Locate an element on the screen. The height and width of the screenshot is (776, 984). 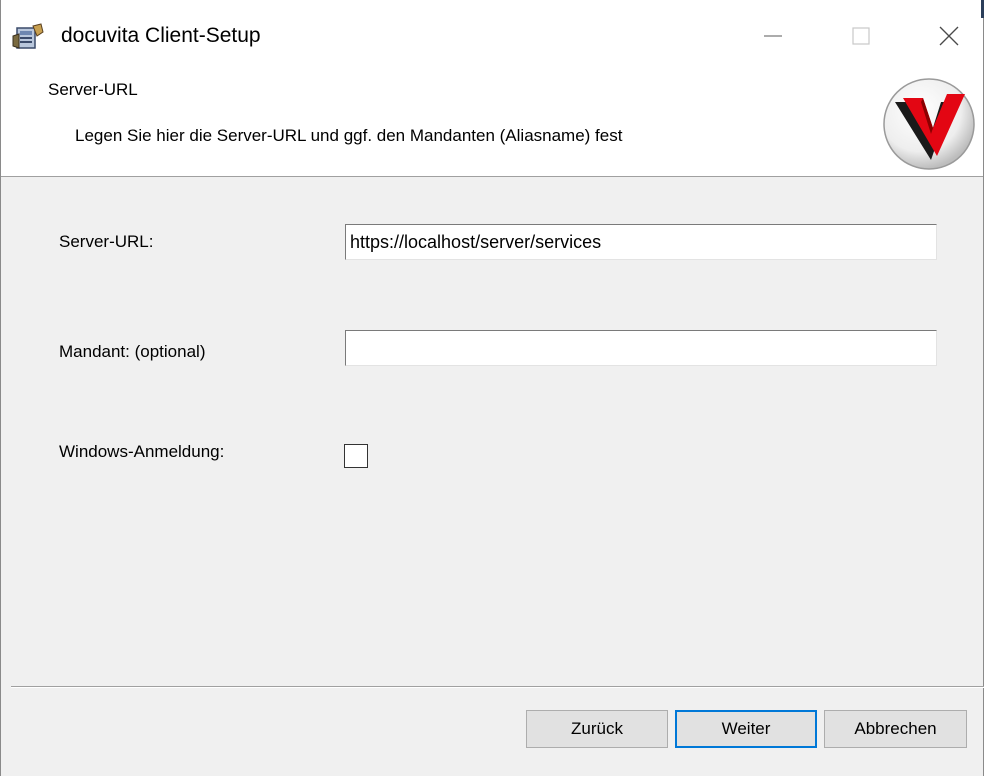
next-button: Weiter is located at coordinates (746, 729).